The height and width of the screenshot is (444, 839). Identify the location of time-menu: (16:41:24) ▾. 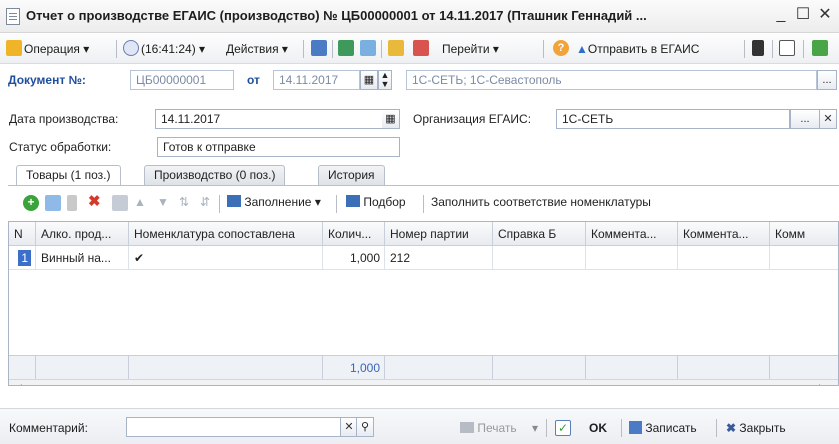
(173, 49).